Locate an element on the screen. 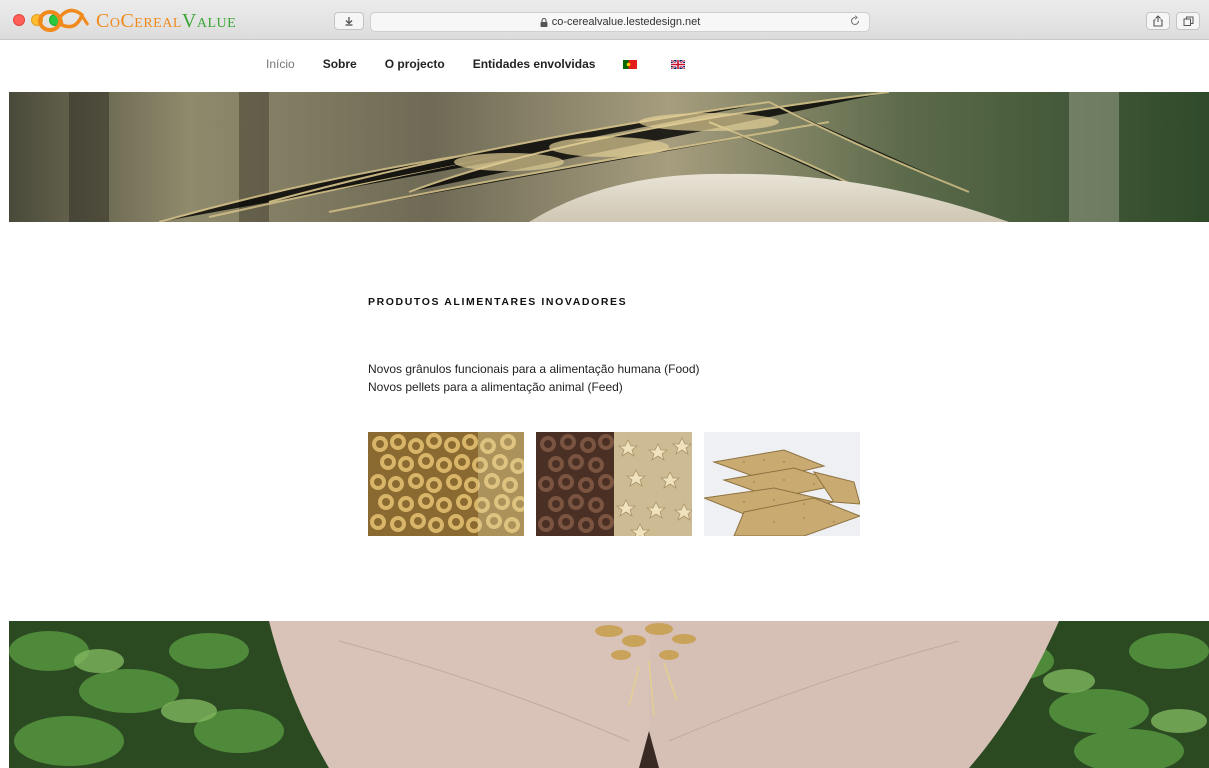 The width and height of the screenshot is (1209, 768). logo-cereal: Cereal is located at coordinates (151, 20).